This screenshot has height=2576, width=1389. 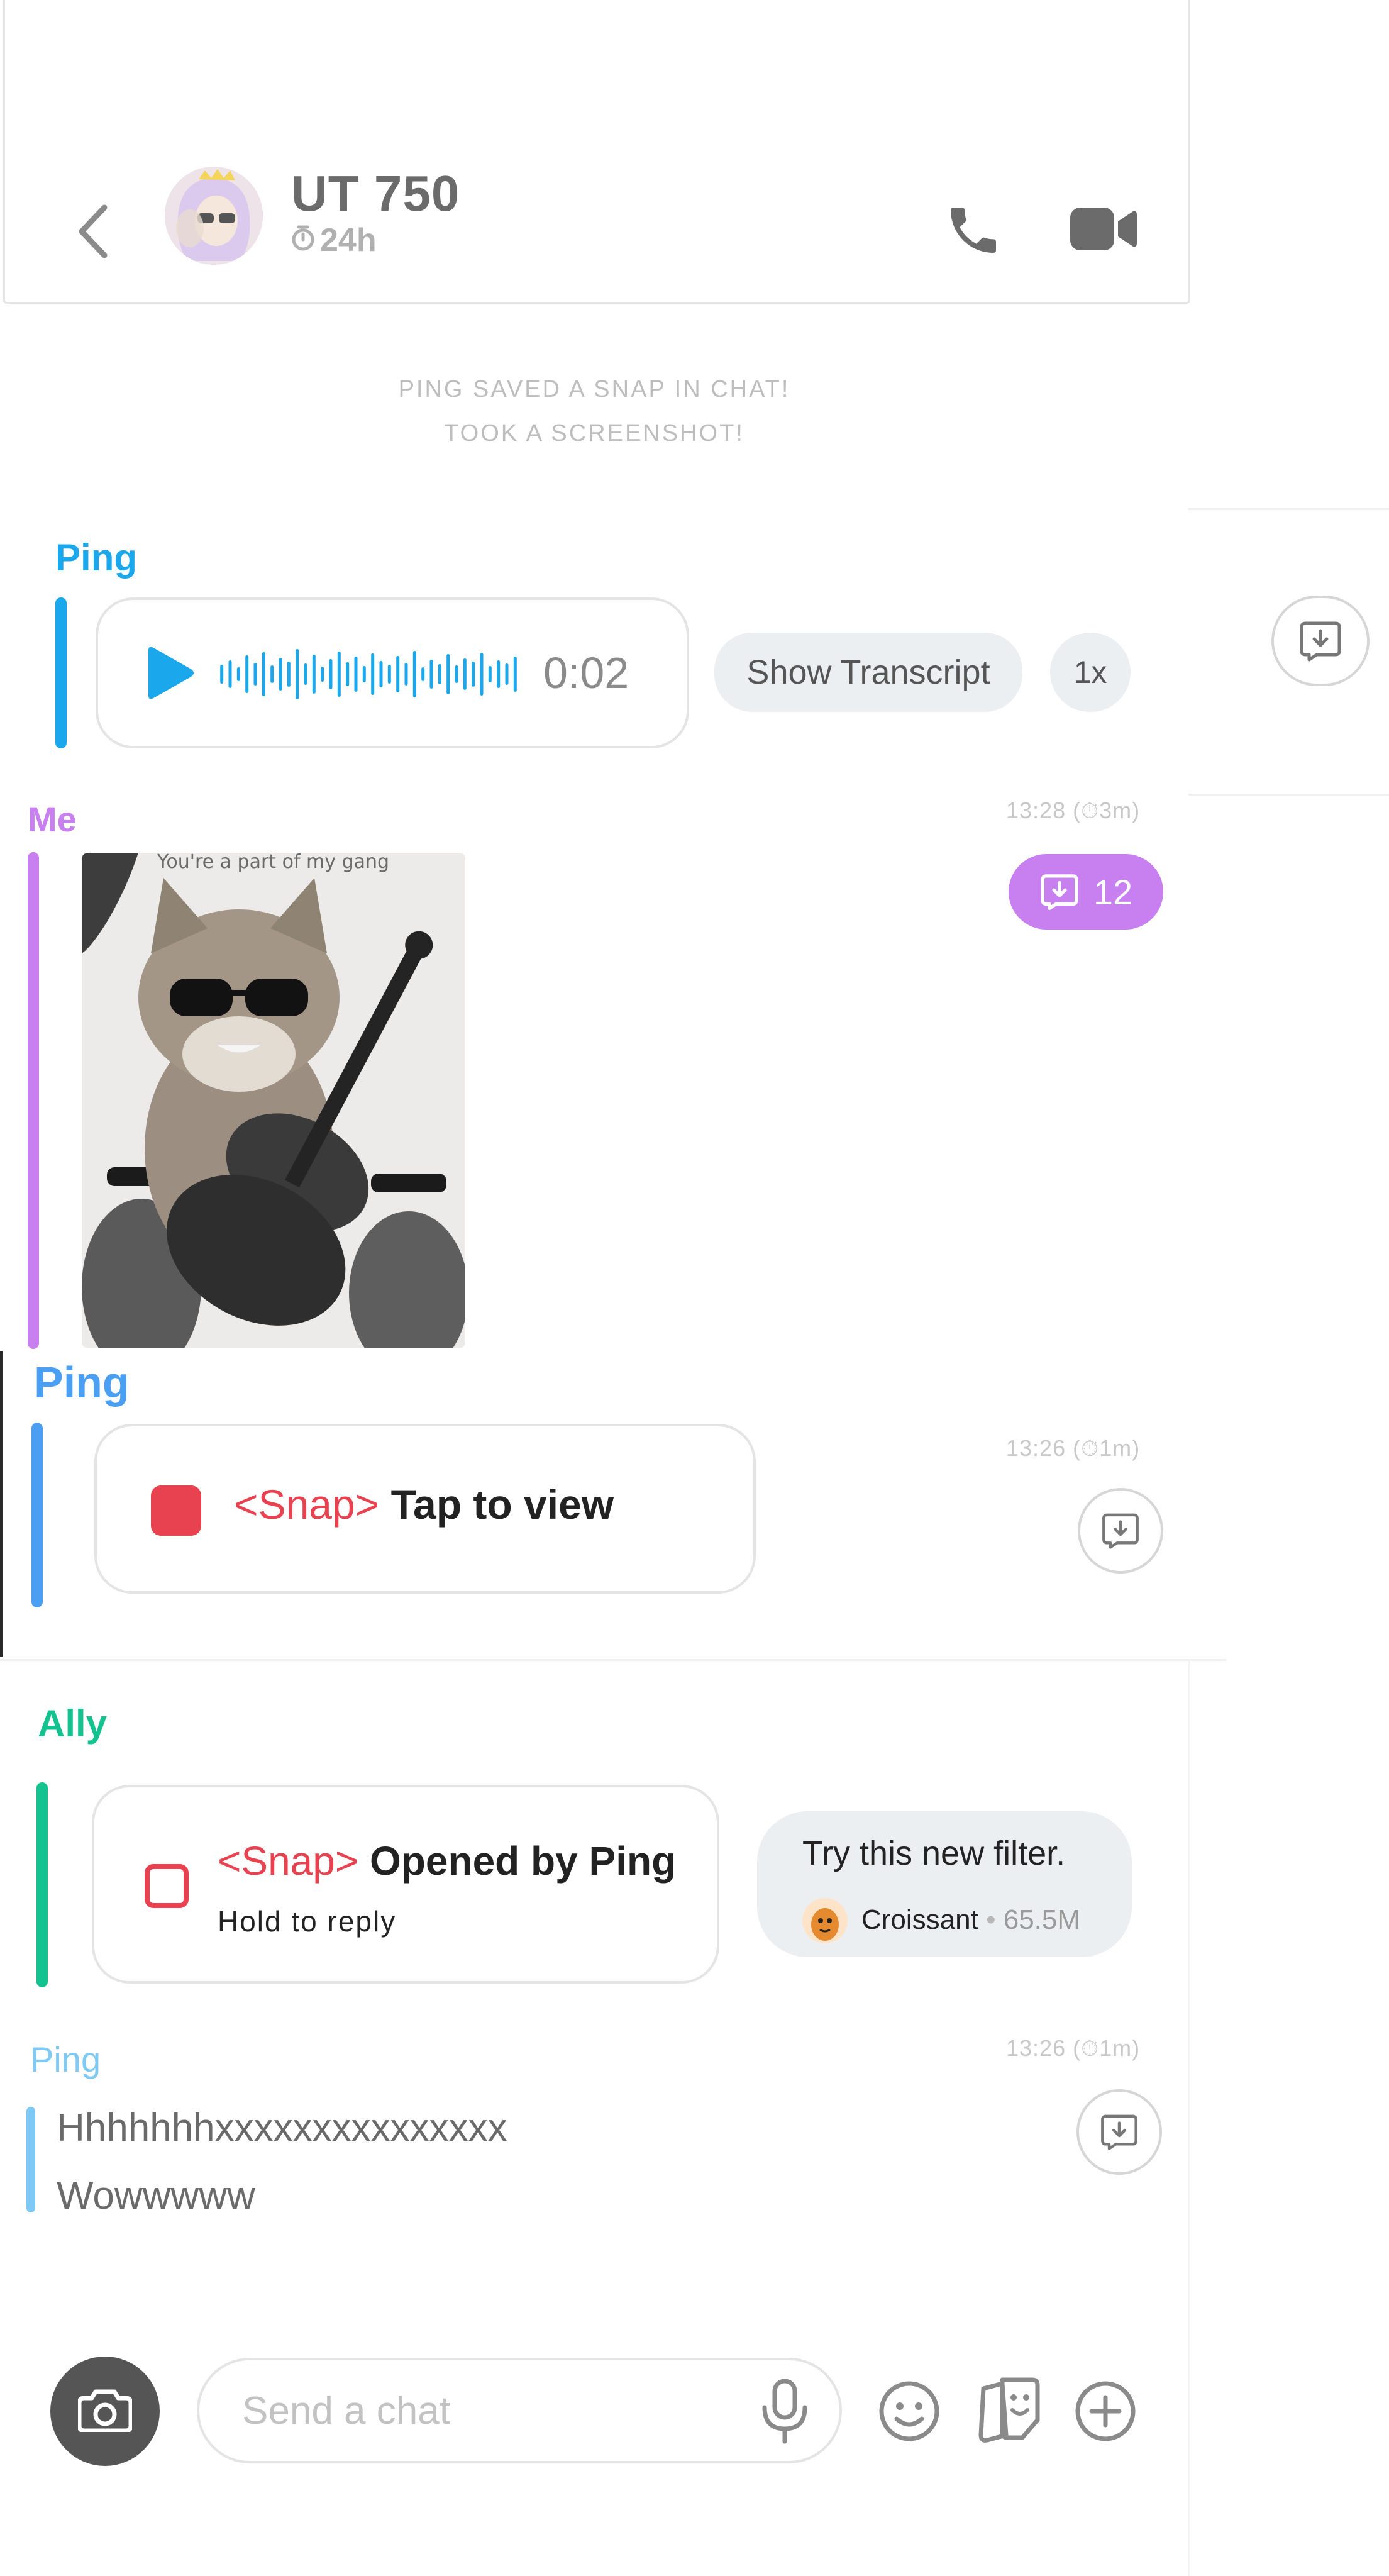 I want to click on system-message-screenshot: TOOK A SCREENSHOT!, so click(x=594, y=433).